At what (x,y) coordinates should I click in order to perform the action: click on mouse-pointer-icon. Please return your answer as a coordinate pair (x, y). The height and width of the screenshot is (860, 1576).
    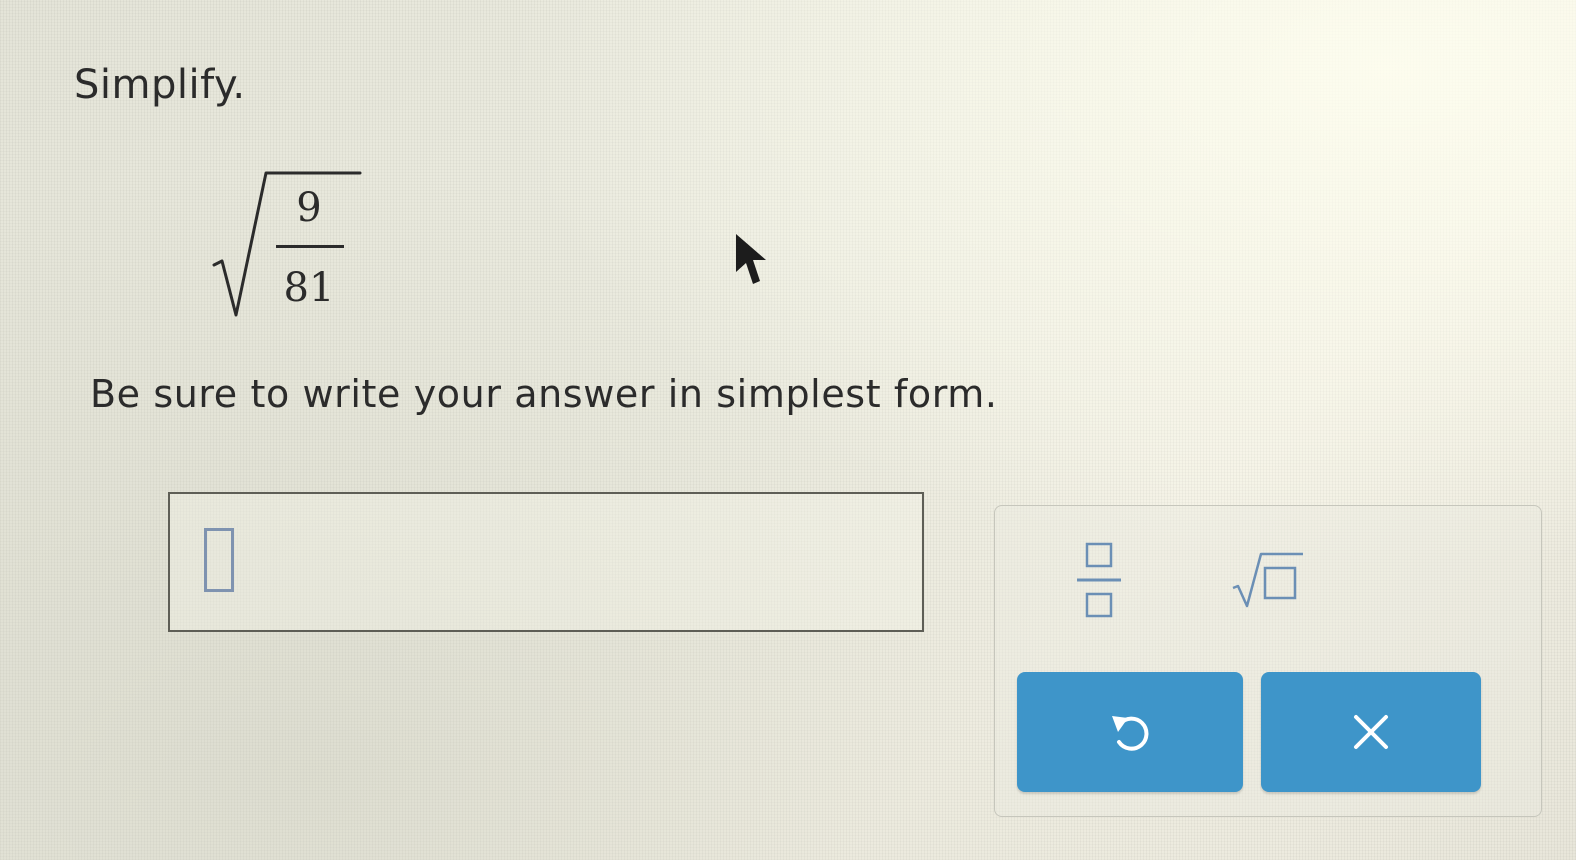
    Looking at the image, I should click on (751, 259).